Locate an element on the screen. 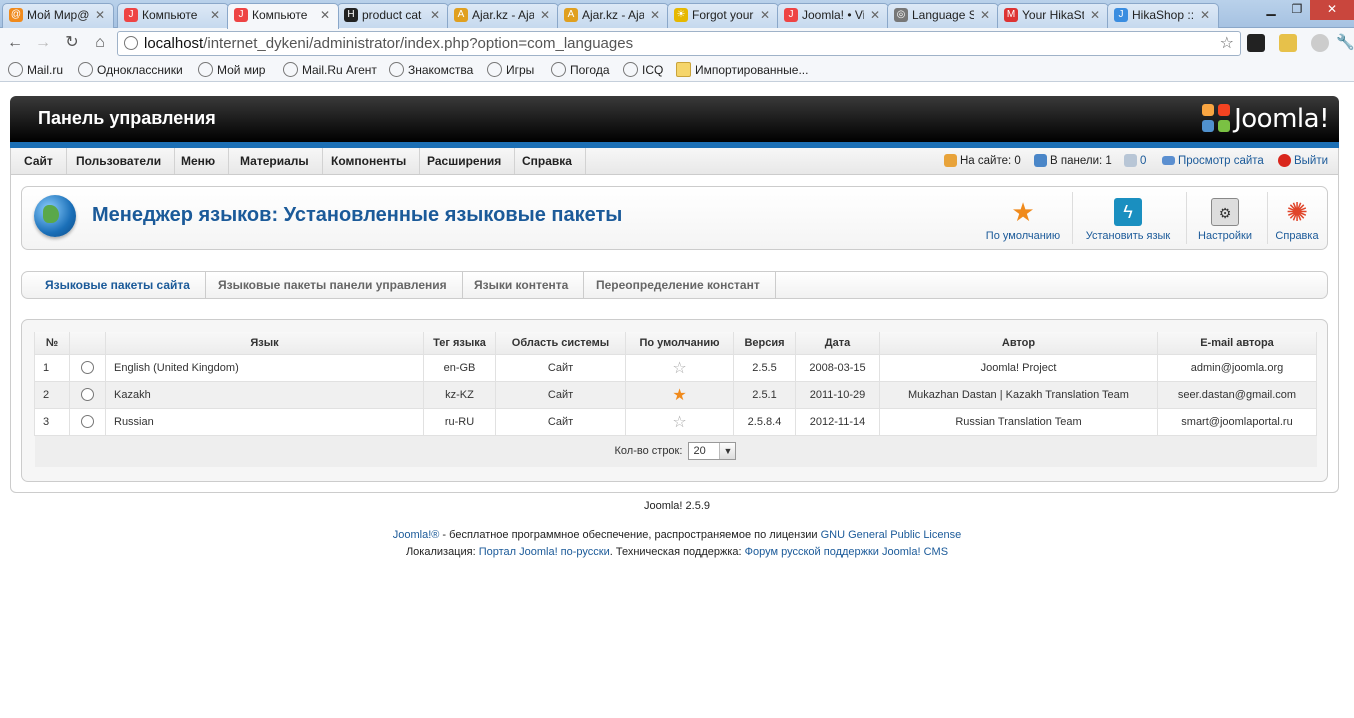 Image resolution: width=1354 pixels, height=718 pixels. extension-clock-icon is located at coordinates (1288, 43).